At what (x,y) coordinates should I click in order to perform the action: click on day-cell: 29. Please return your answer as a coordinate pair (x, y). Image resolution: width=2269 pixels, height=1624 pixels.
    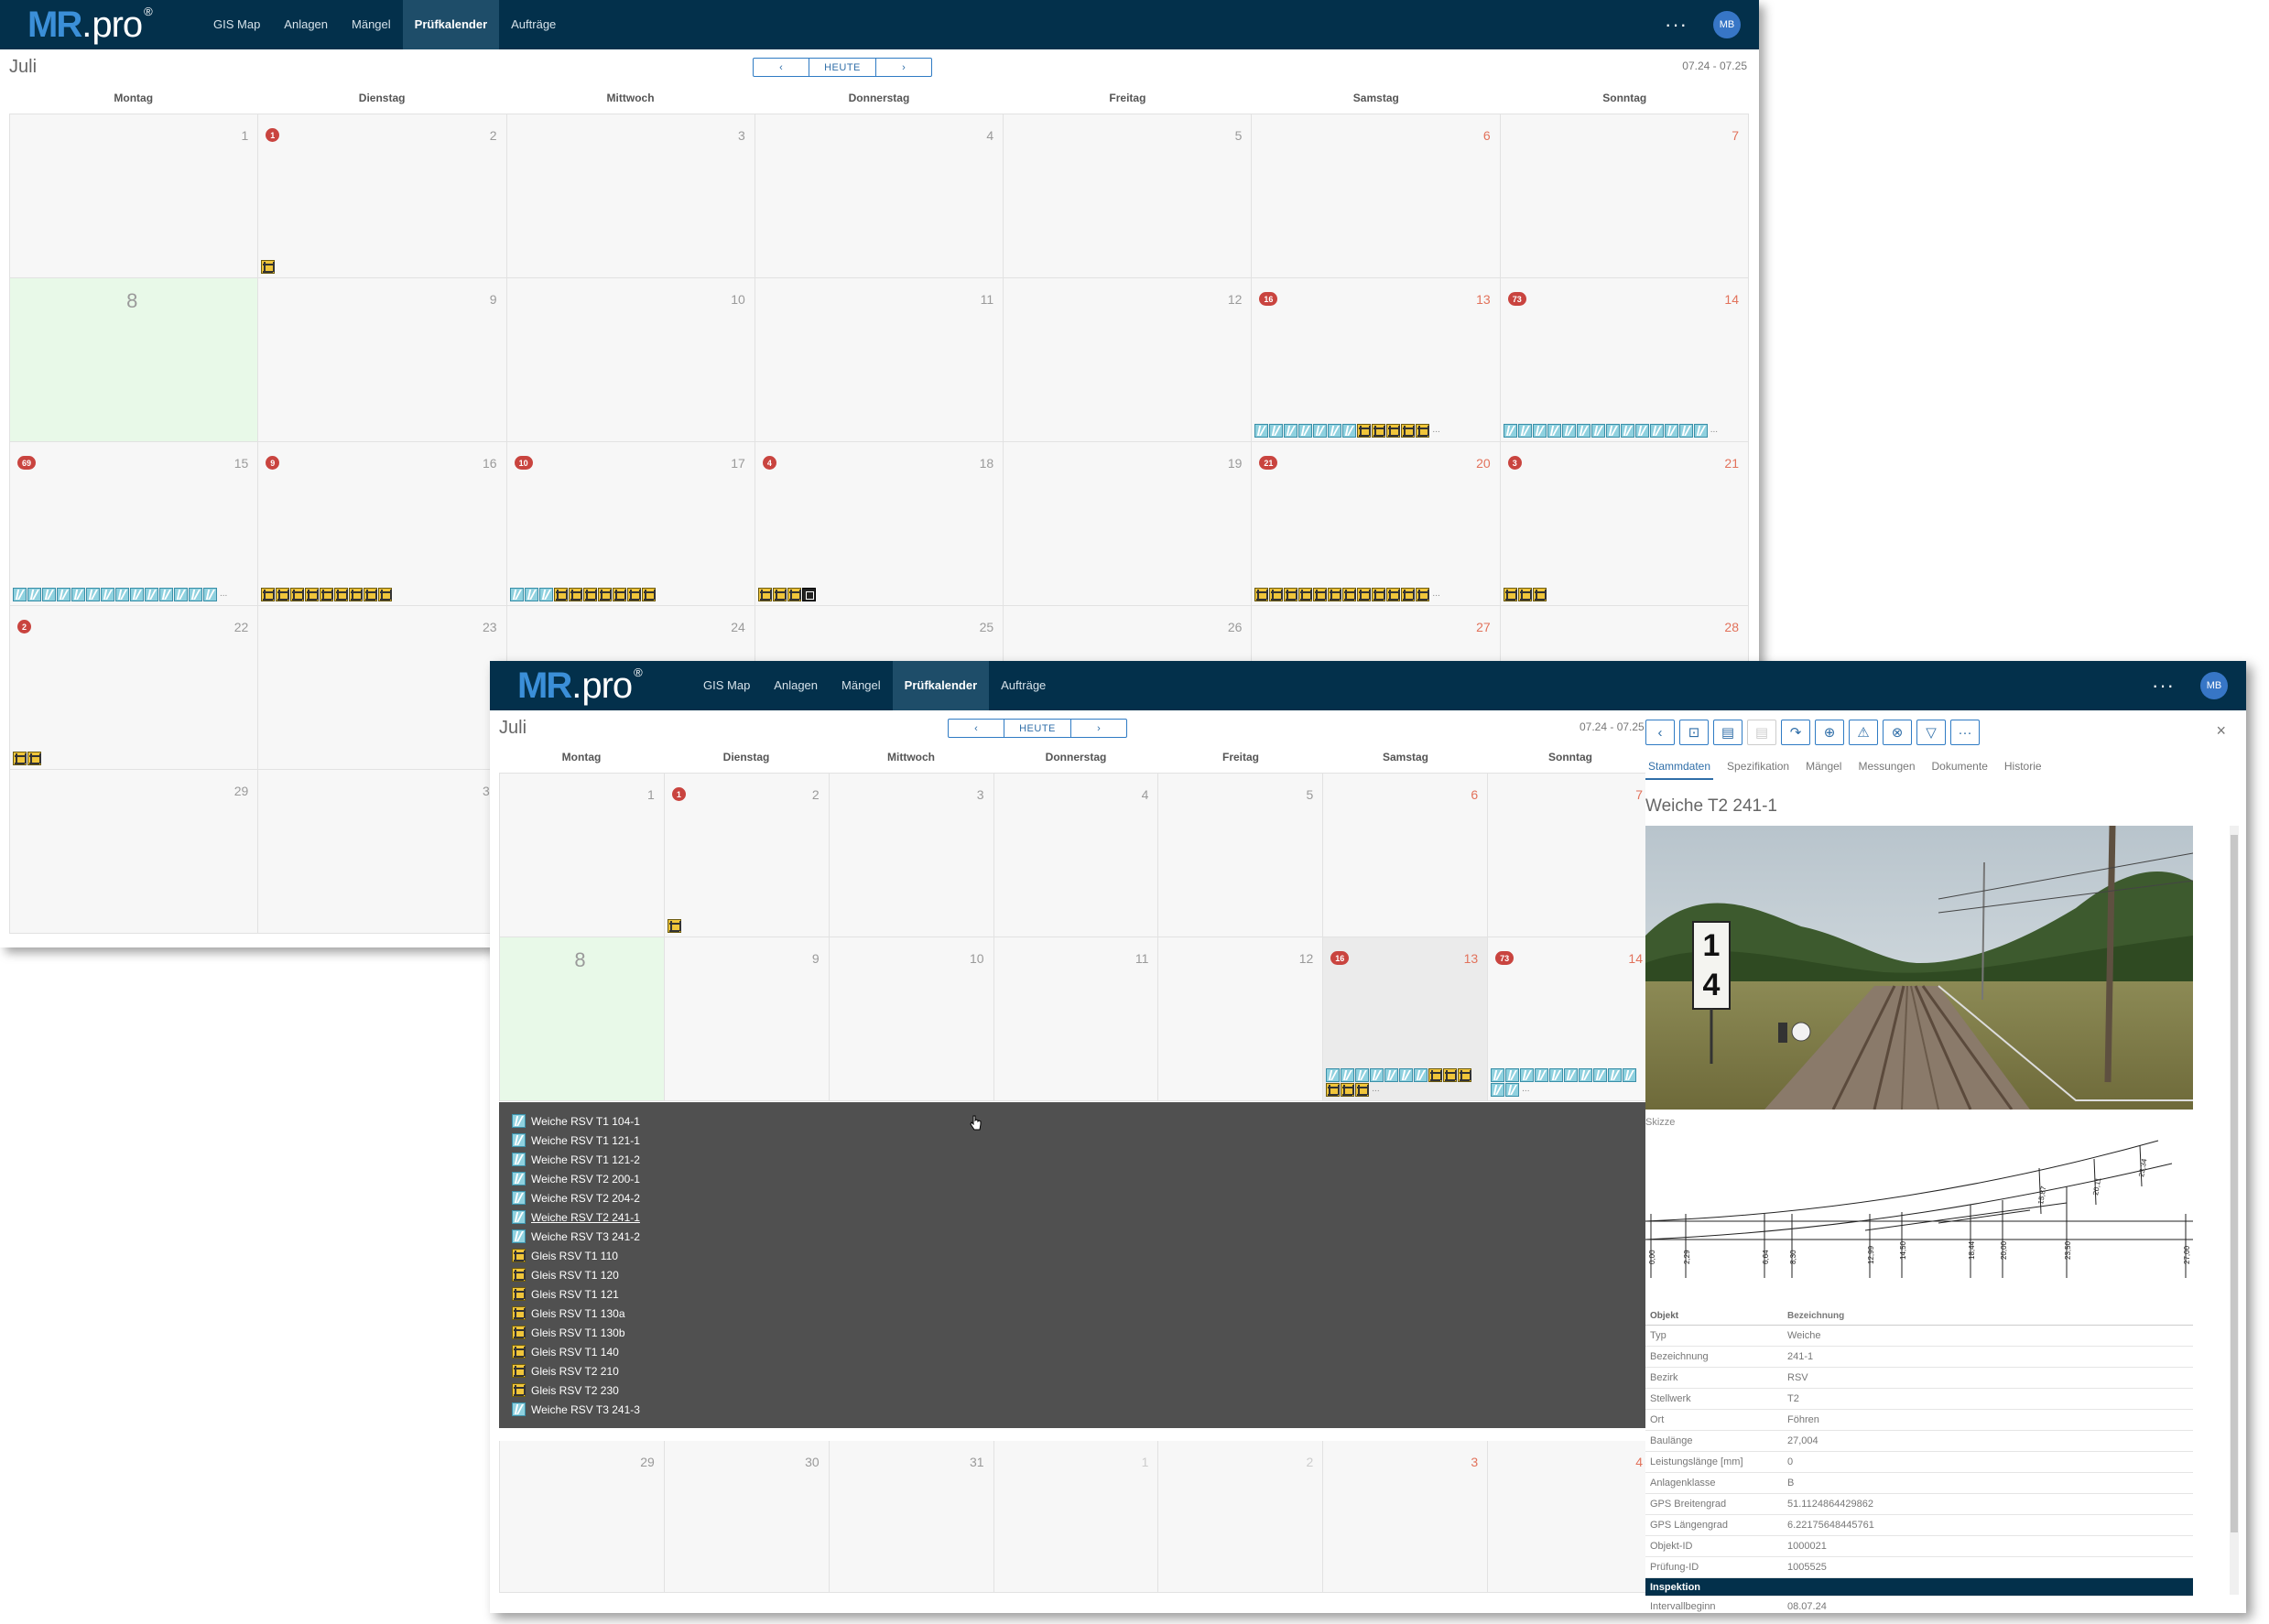
    Looking at the image, I should click on (583, 1517).